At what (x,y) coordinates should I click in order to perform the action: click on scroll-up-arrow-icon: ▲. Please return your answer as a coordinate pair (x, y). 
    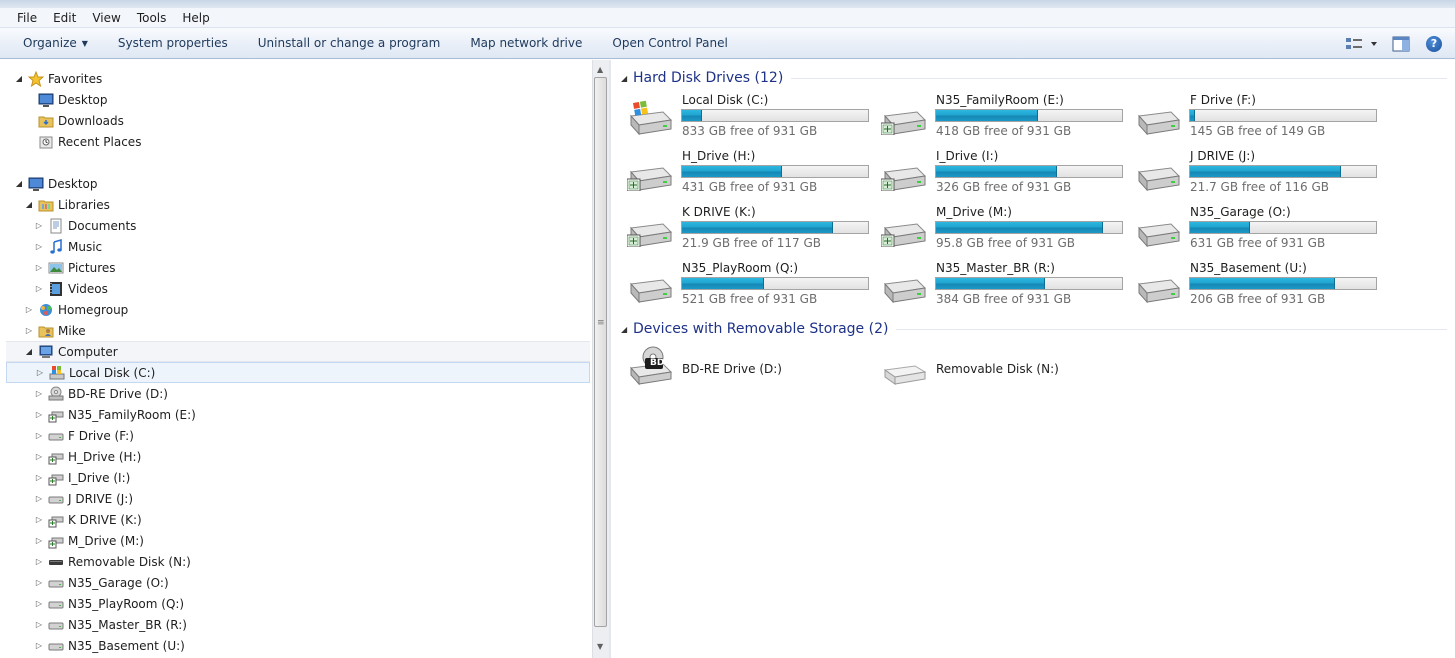
    Looking at the image, I should click on (600, 69).